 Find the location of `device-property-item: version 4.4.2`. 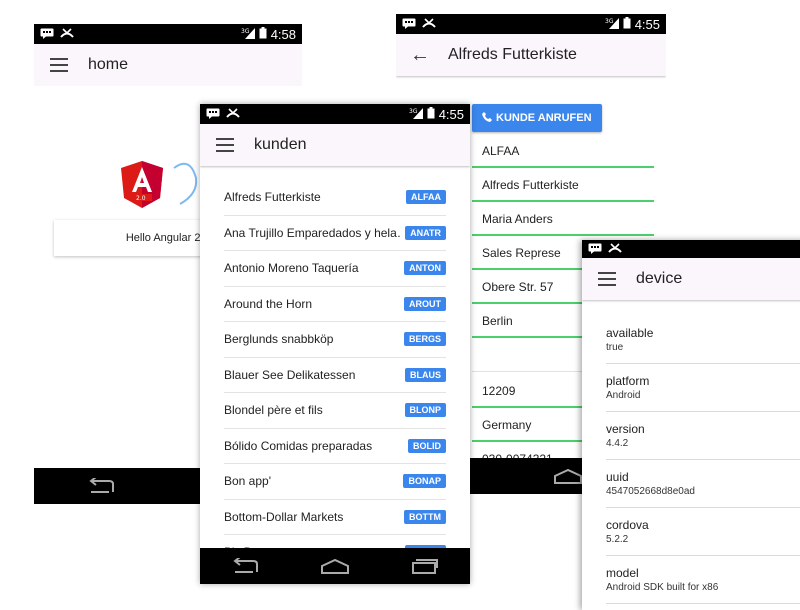

device-property-item: version 4.4.2 is located at coordinates (703, 436).